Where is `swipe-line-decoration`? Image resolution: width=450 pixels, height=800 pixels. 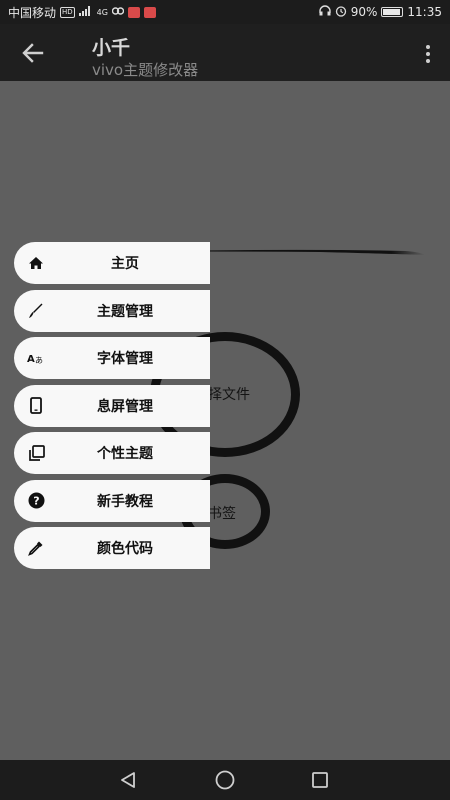 swipe-line-decoration is located at coordinates (312, 252).